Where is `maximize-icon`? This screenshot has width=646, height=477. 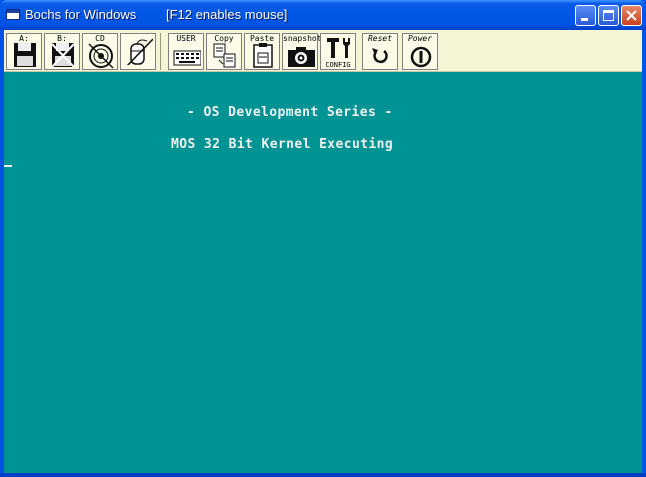 maximize-icon is located at coordinates (608, 15).